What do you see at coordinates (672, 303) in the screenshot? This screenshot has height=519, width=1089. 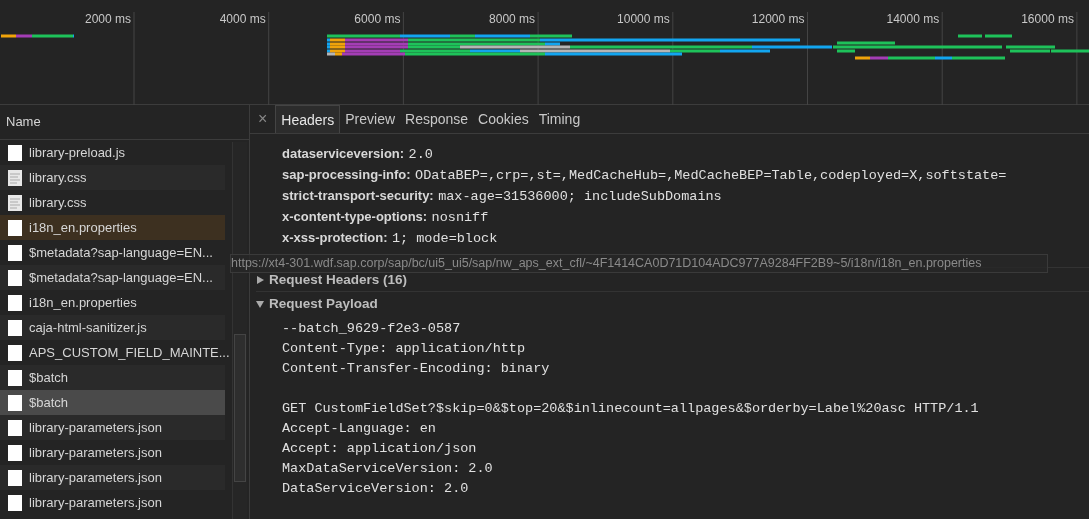 I see `section-header: Request Payload` at bounding box center [672, 303].